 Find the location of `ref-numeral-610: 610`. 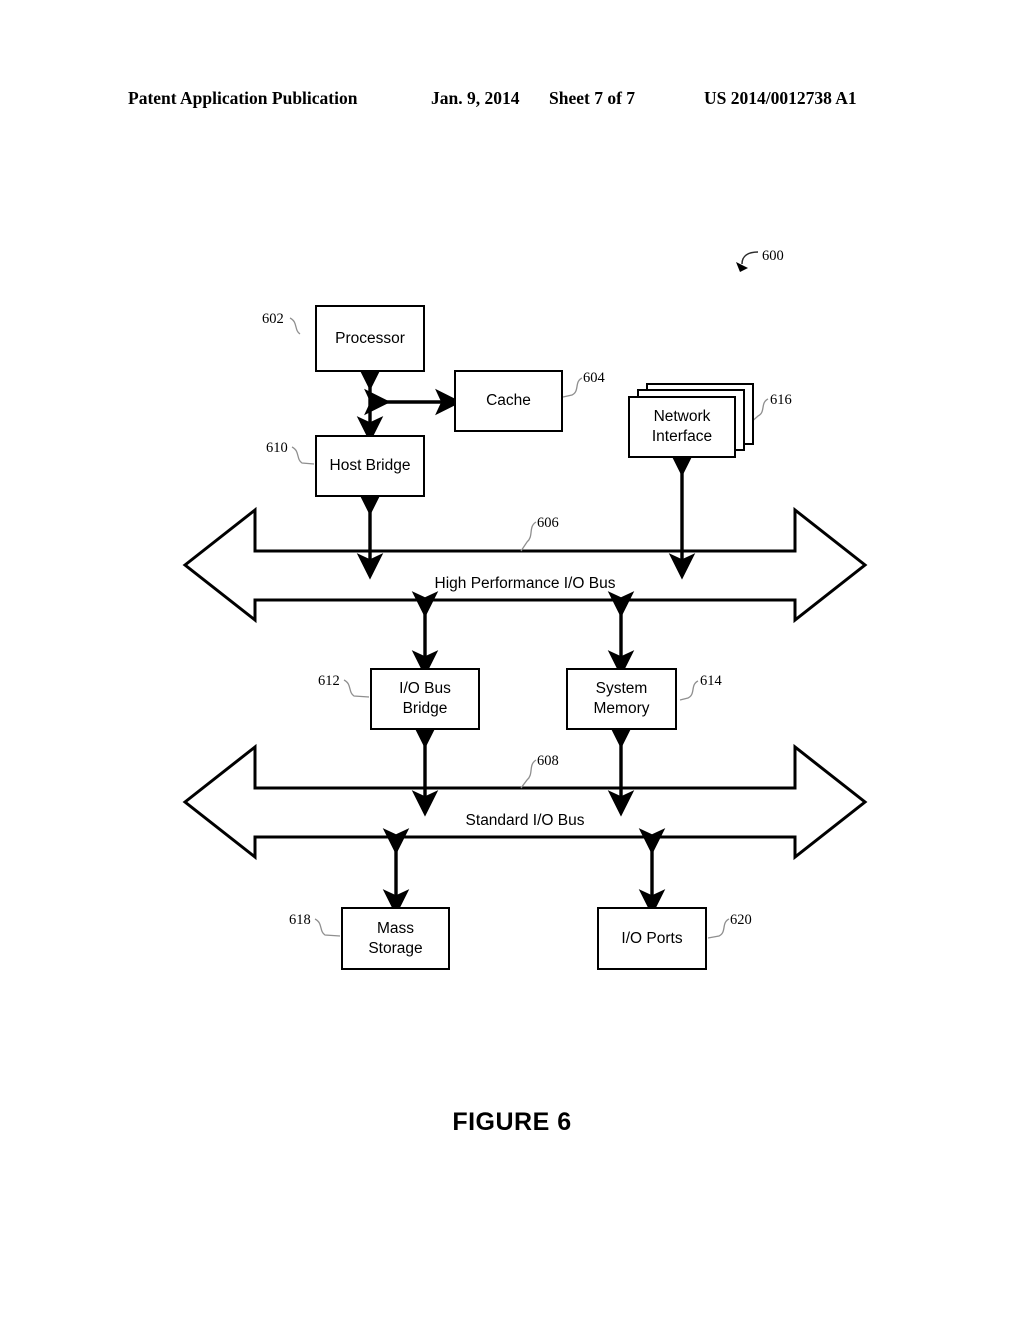

ref-numeral-610: 610 is located at coordinates (277, 448).